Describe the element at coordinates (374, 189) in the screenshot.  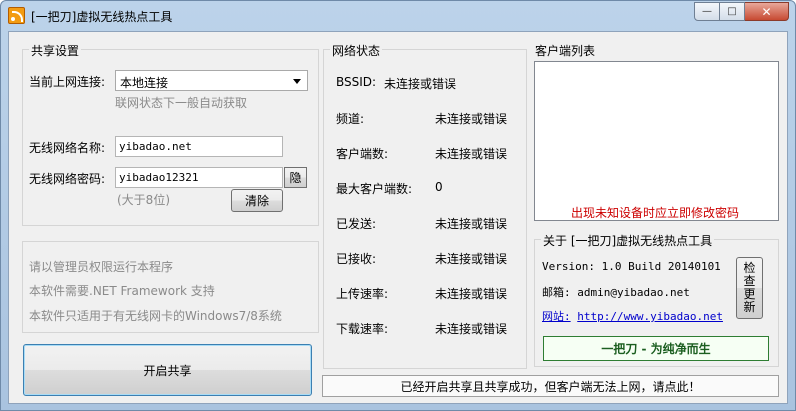
I see `status-label-max-clients: 最大客户端数:` at that location.